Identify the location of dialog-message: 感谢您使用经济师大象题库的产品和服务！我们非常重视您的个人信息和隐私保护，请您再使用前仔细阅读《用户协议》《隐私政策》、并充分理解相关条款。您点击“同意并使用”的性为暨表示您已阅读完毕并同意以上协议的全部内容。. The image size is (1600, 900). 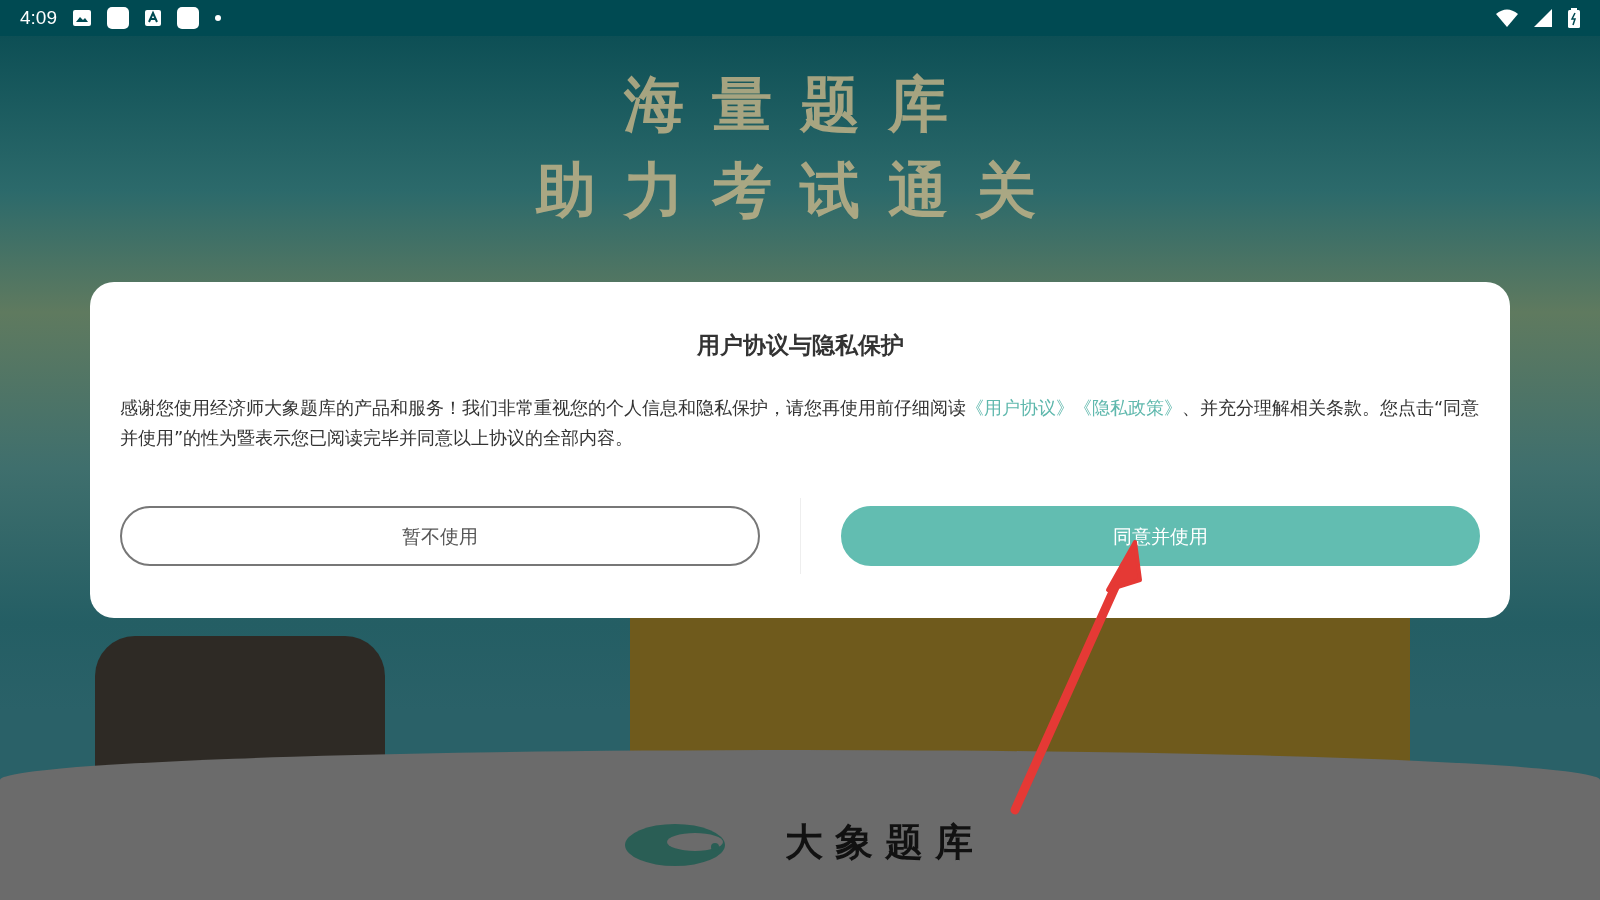
(800, 422).